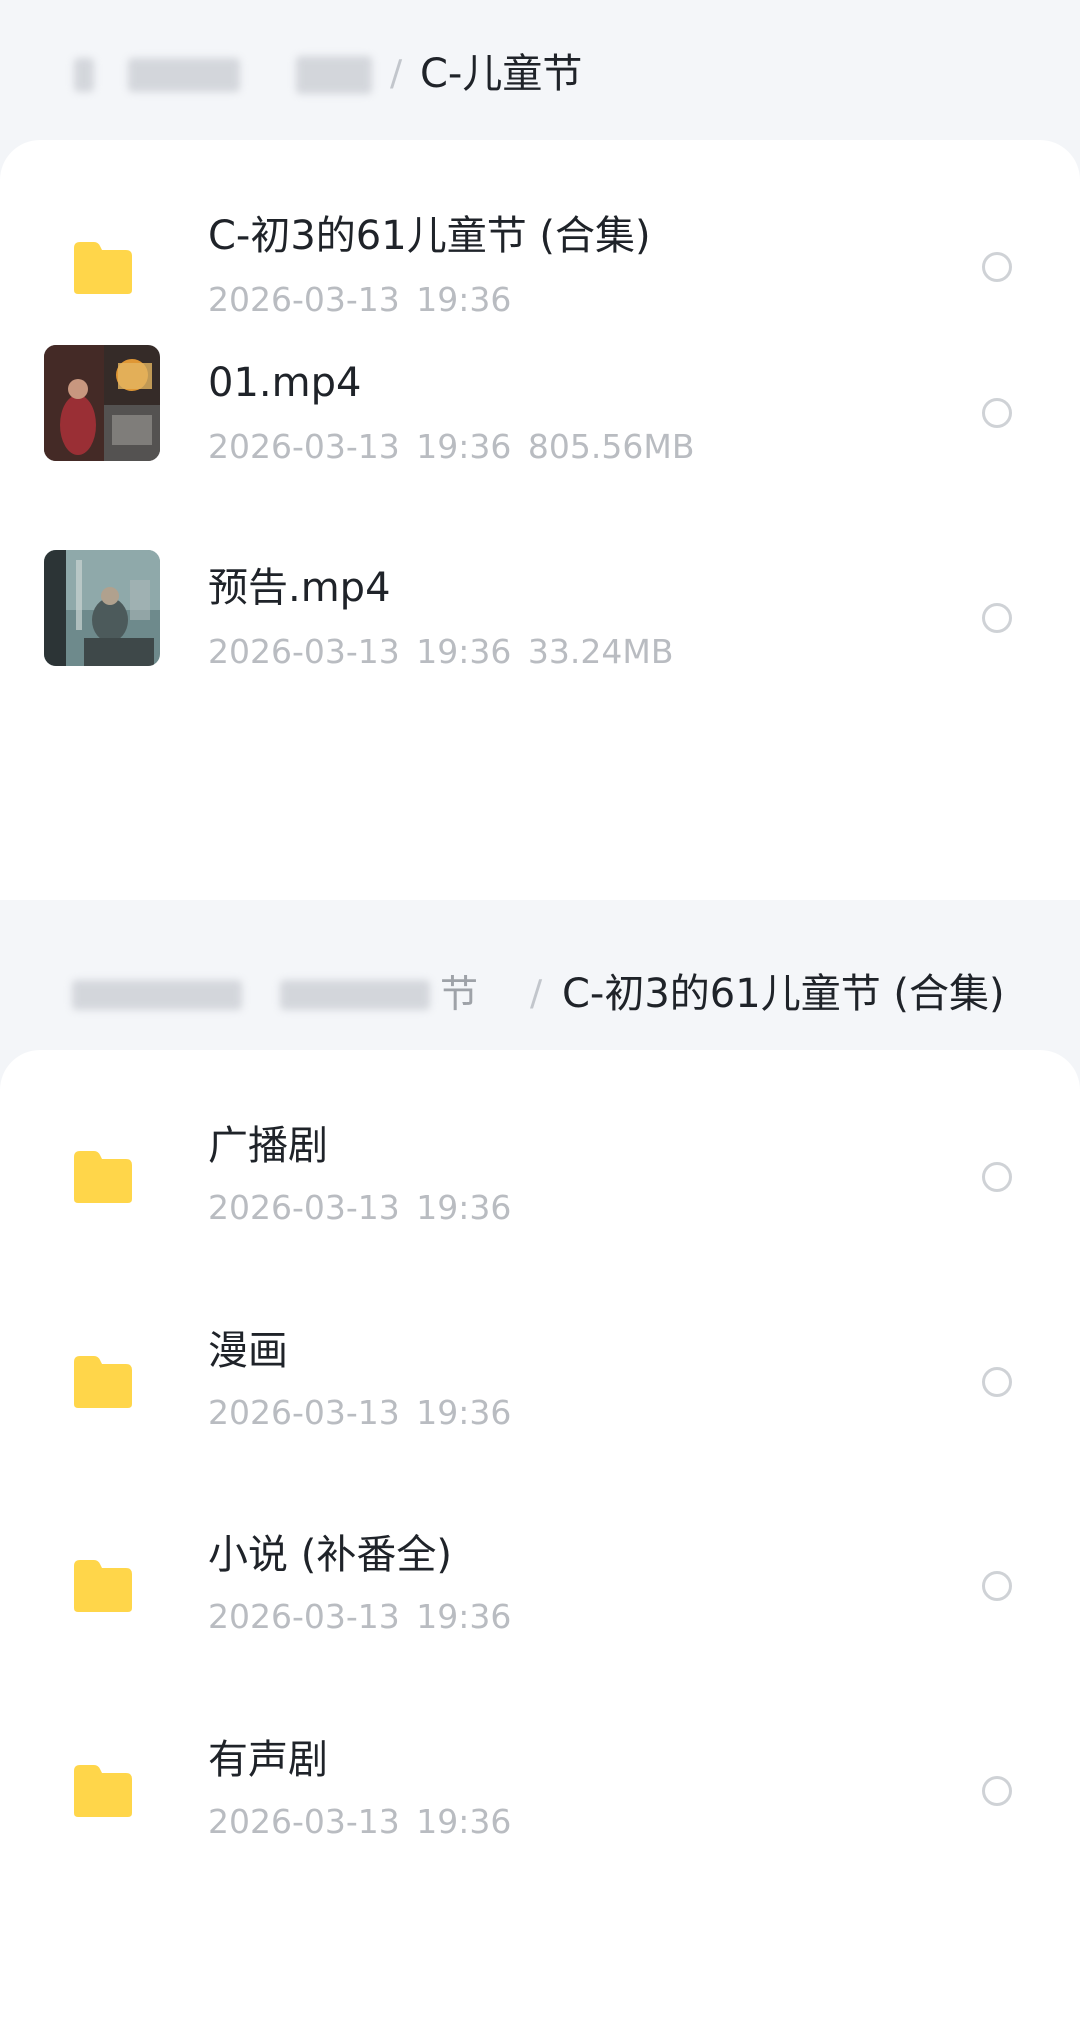 This screenshot has height=2026, width=1080. Describe the element at coordinates (540, 1140) in the screenshot. I see `list-item: 广播剧 2026-03-13 19:36` at that location.